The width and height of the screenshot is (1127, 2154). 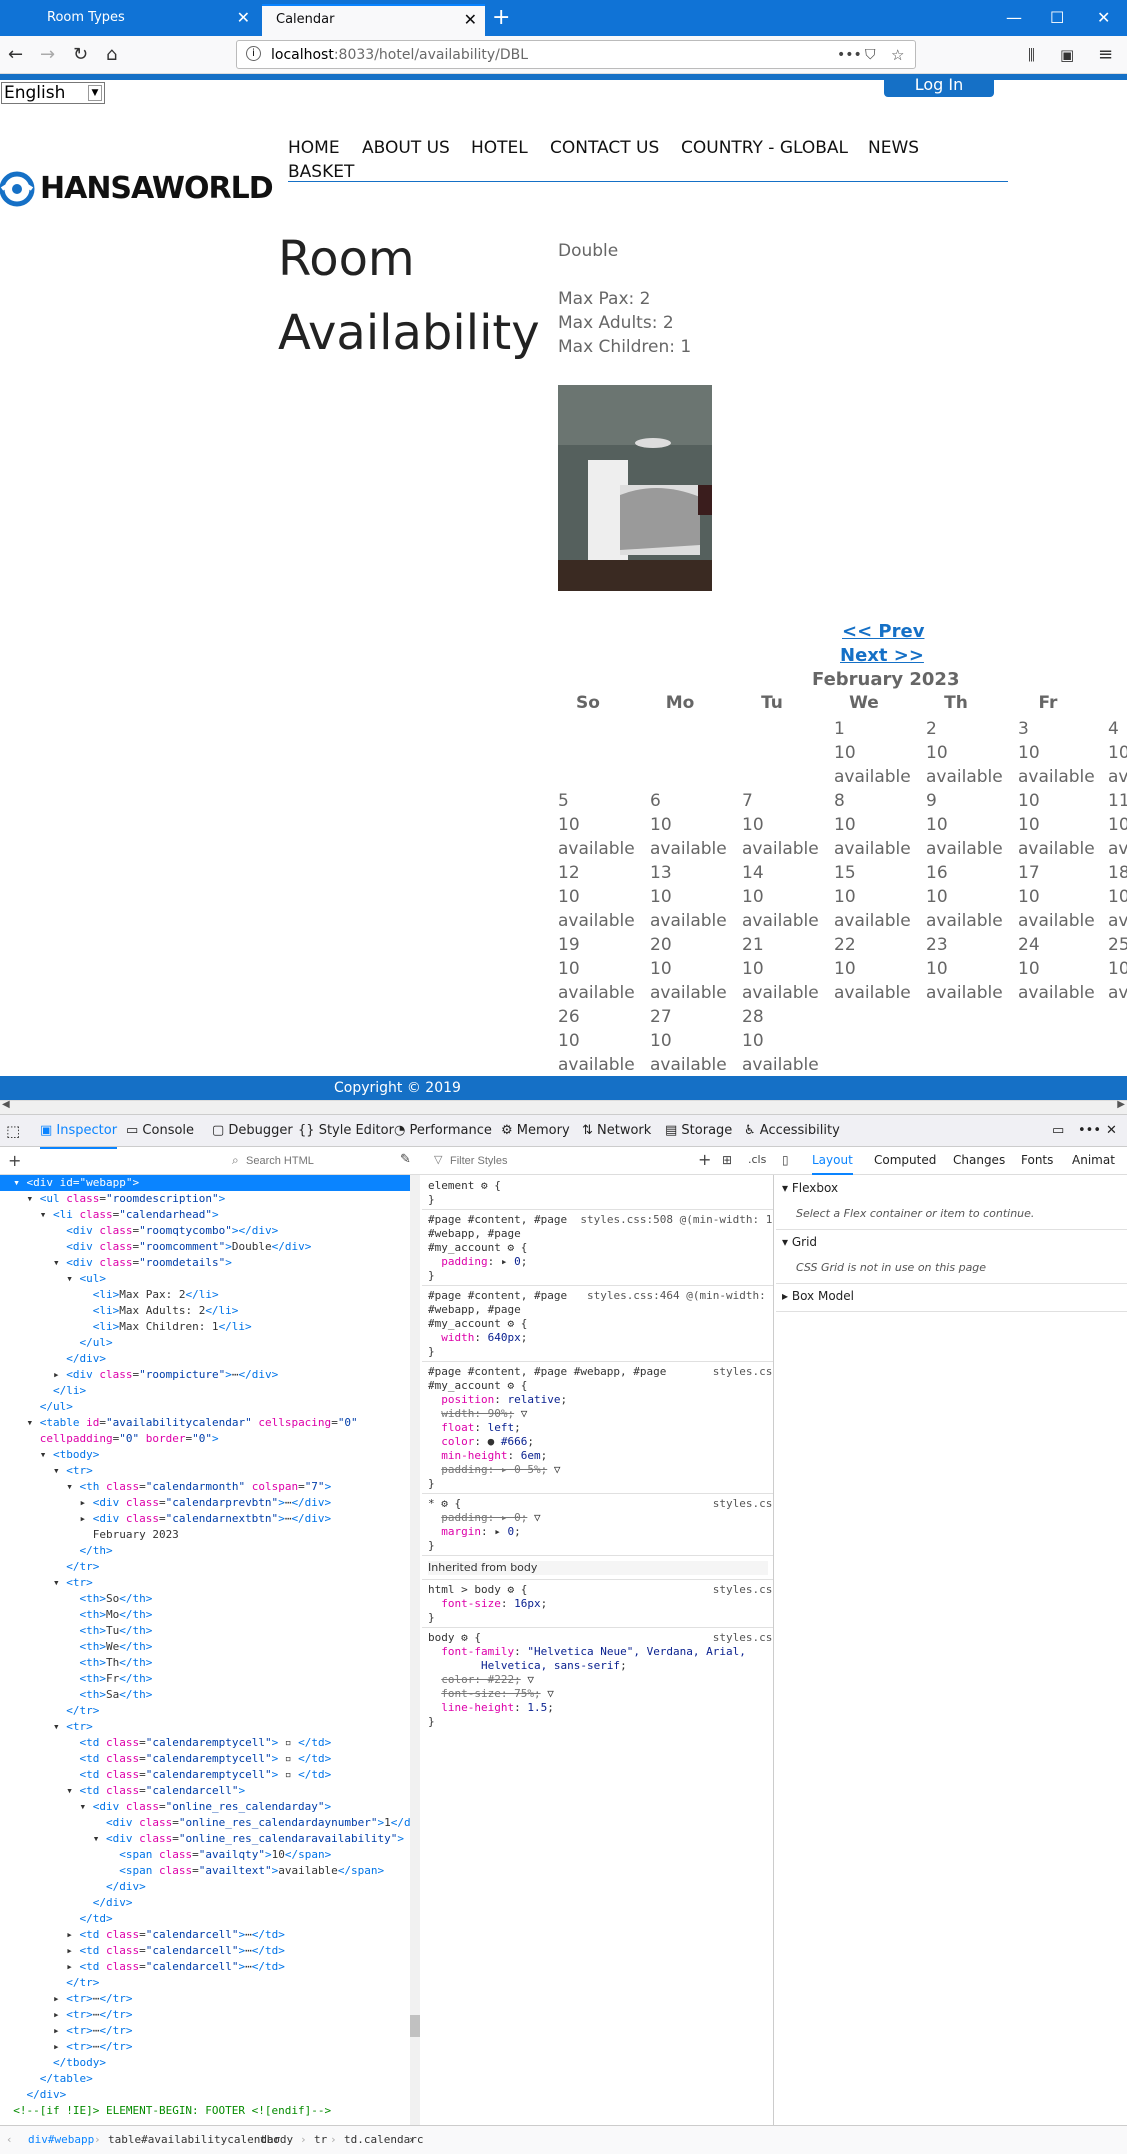 I want to click on scroll-left-icon: ◀, so click(x=6, y=1104).